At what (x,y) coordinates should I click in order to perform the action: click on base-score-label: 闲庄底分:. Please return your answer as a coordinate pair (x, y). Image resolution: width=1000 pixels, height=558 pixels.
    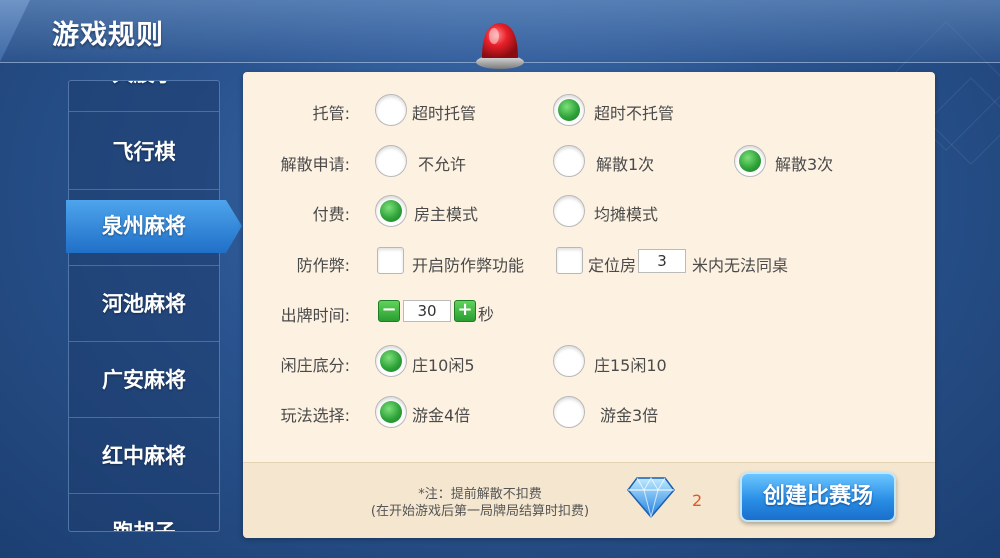
    Looking at the image, I should click on (315, 365).